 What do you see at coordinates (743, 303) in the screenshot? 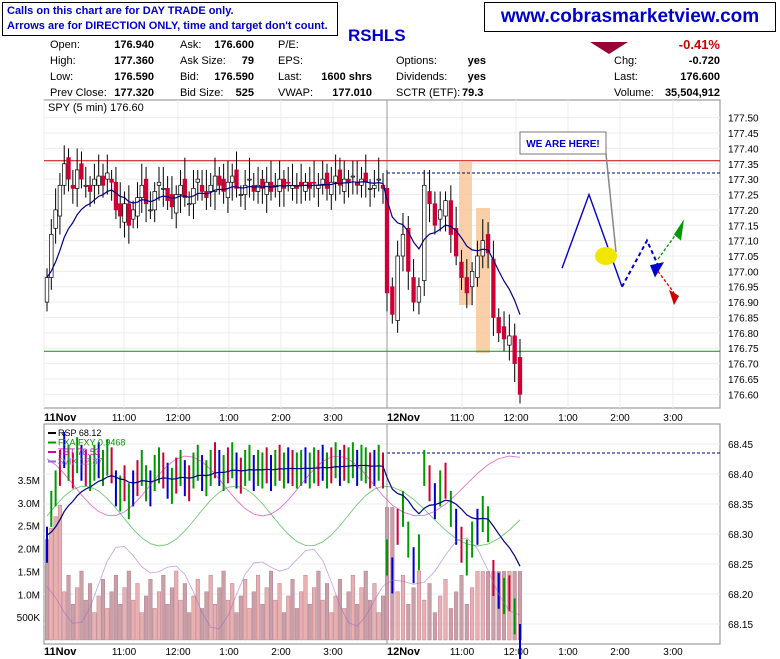
I see `price-tick: 176.90` at bounding box center [743, 303].